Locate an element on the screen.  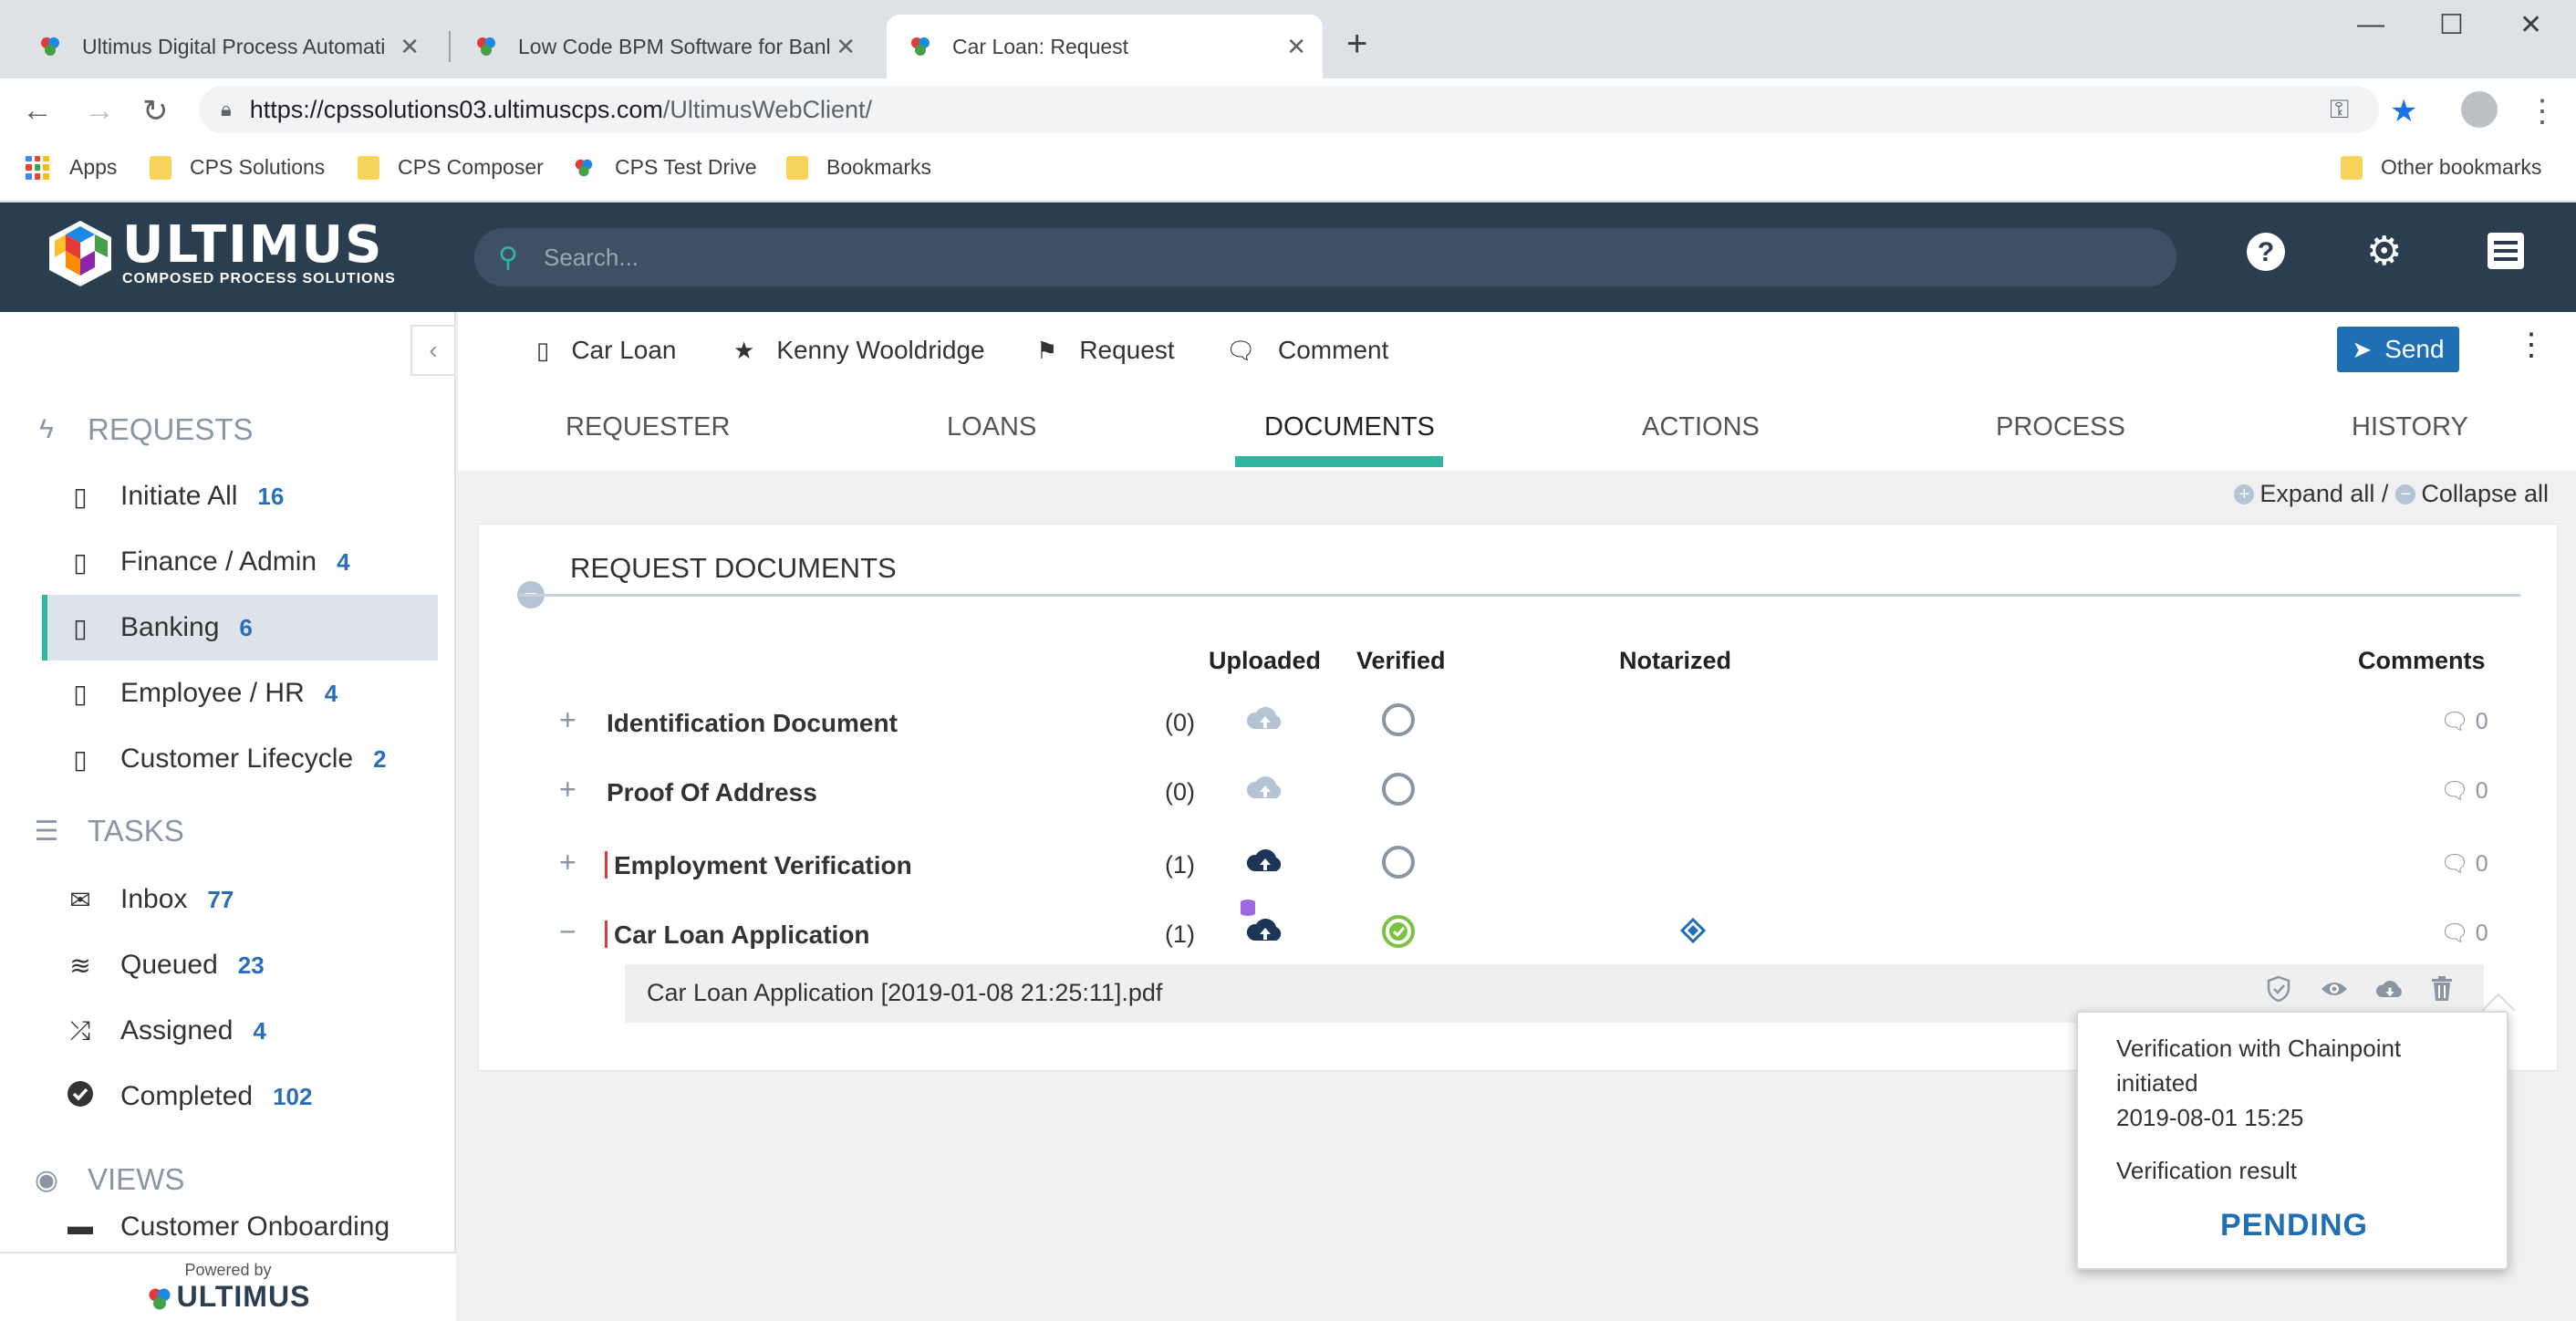
hamburger-menu-icon is located at coordinates (2506, 256).